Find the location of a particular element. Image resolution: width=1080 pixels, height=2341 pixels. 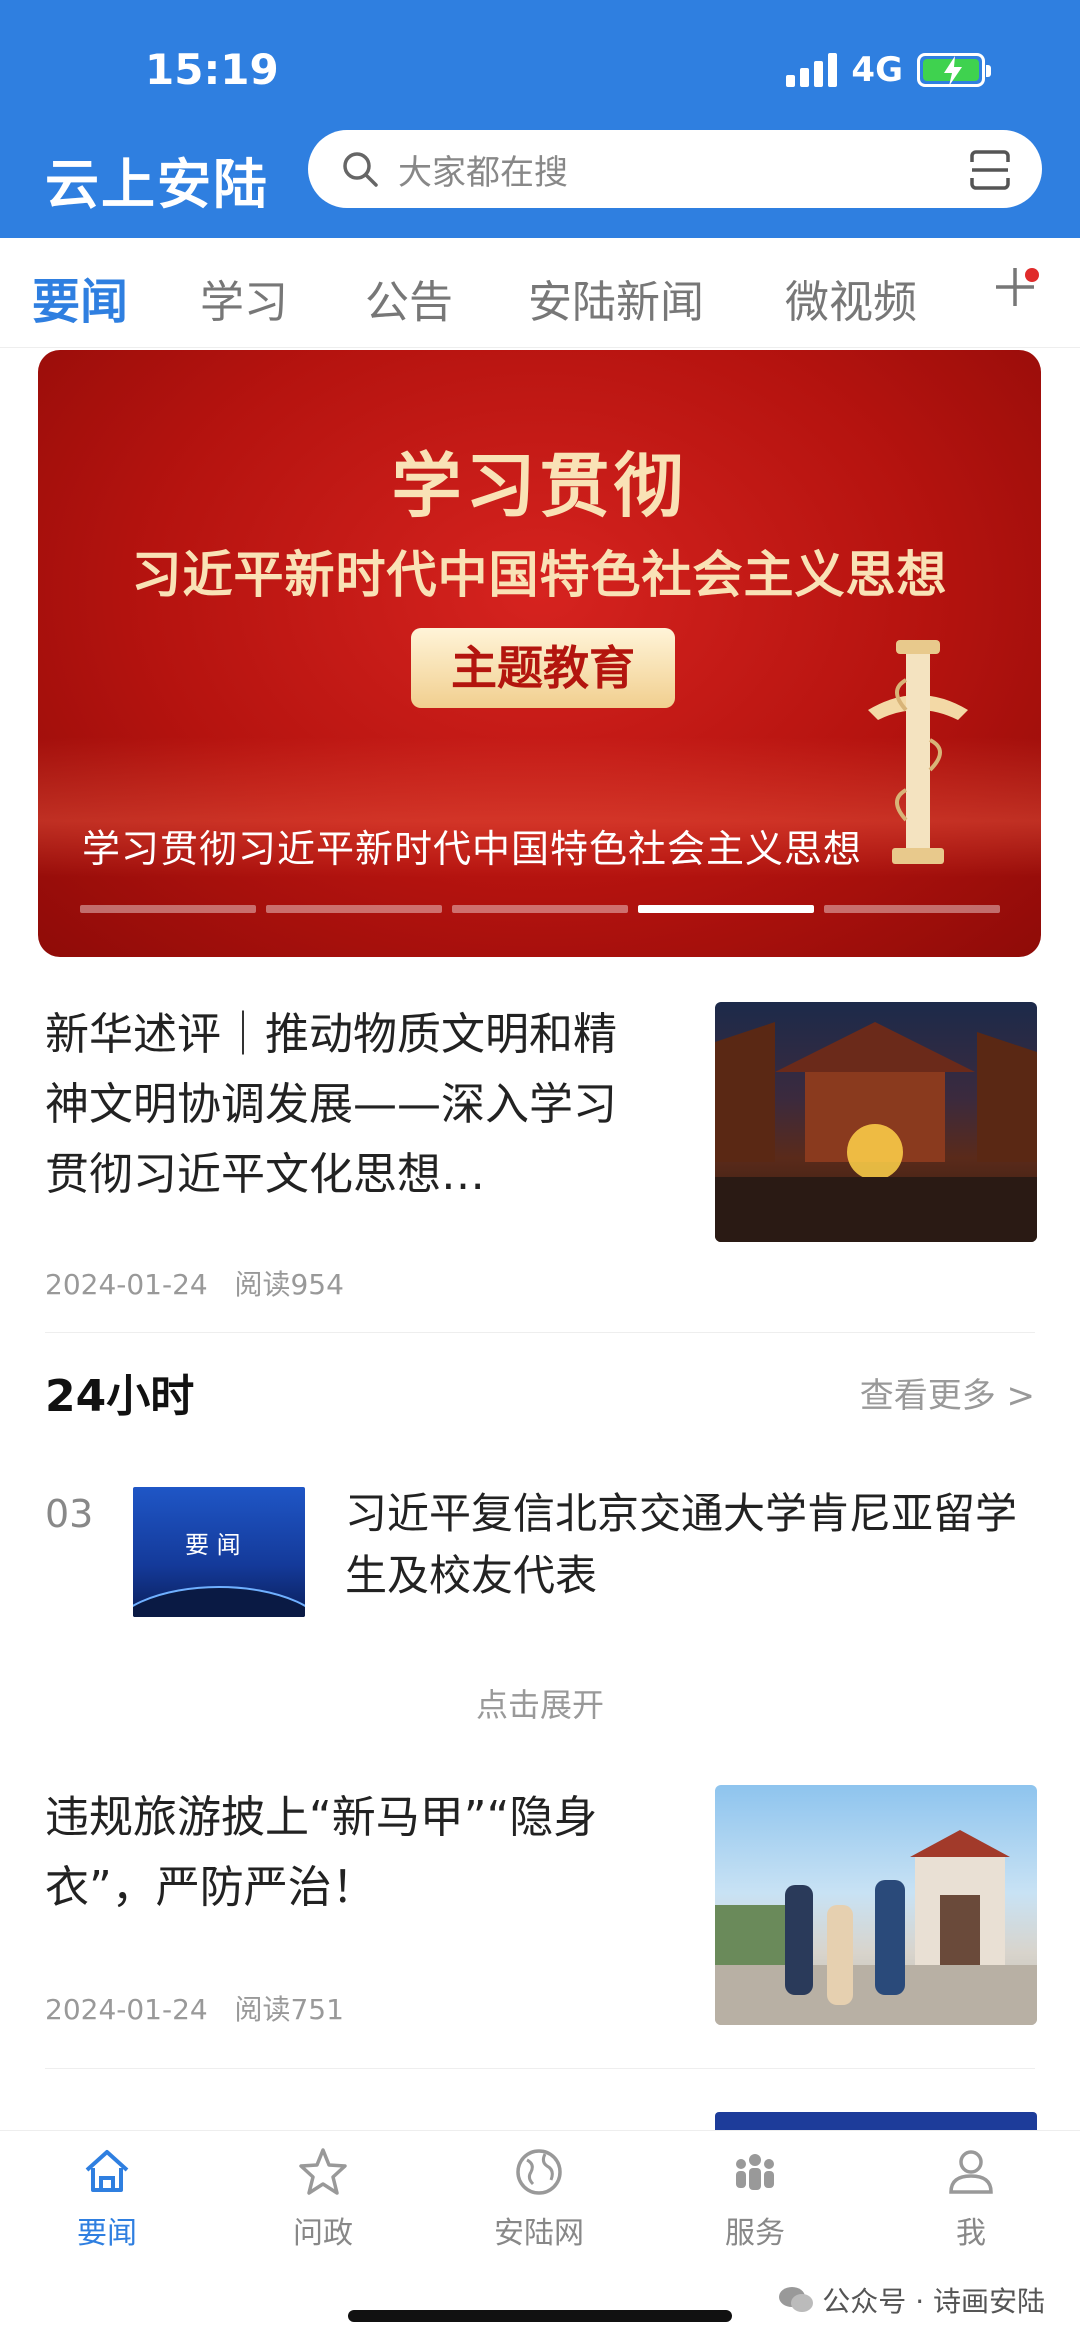

nav-fuwu: 服务 is located at coordinates (755, 2199).